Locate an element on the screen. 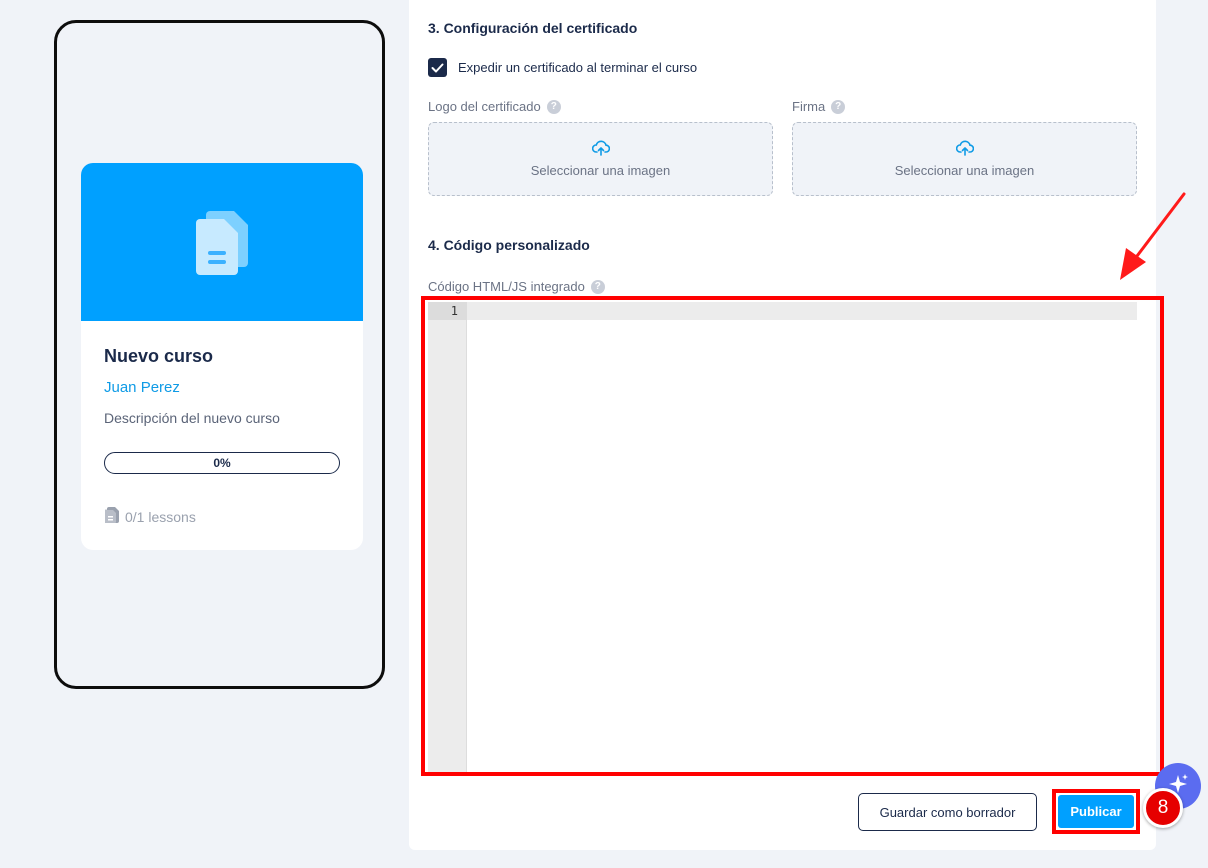 The width and height of the screenshot is (1208, 868). logo-upload-dropzone: Seleccionar una imagen is located at coordinates (600, 159).